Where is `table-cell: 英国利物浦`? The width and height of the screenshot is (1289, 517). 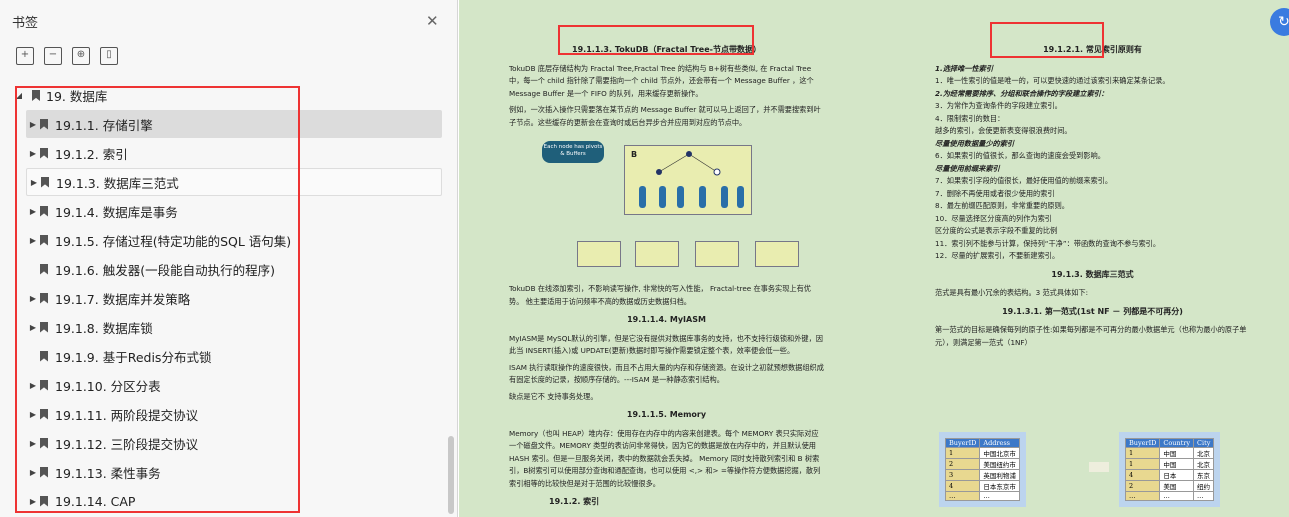 table-cell: 英国利物浦 is located at coordinates (999, 475).